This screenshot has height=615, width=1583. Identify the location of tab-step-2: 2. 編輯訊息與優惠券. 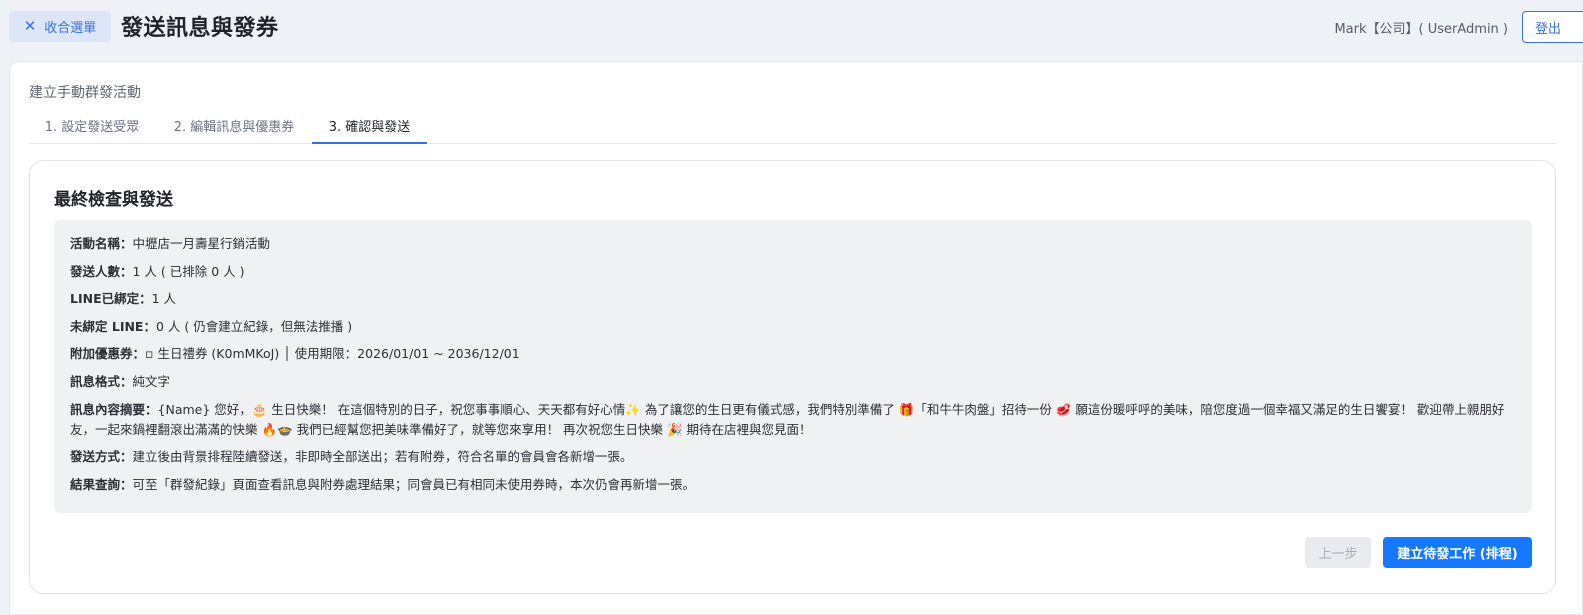
(234, 125).